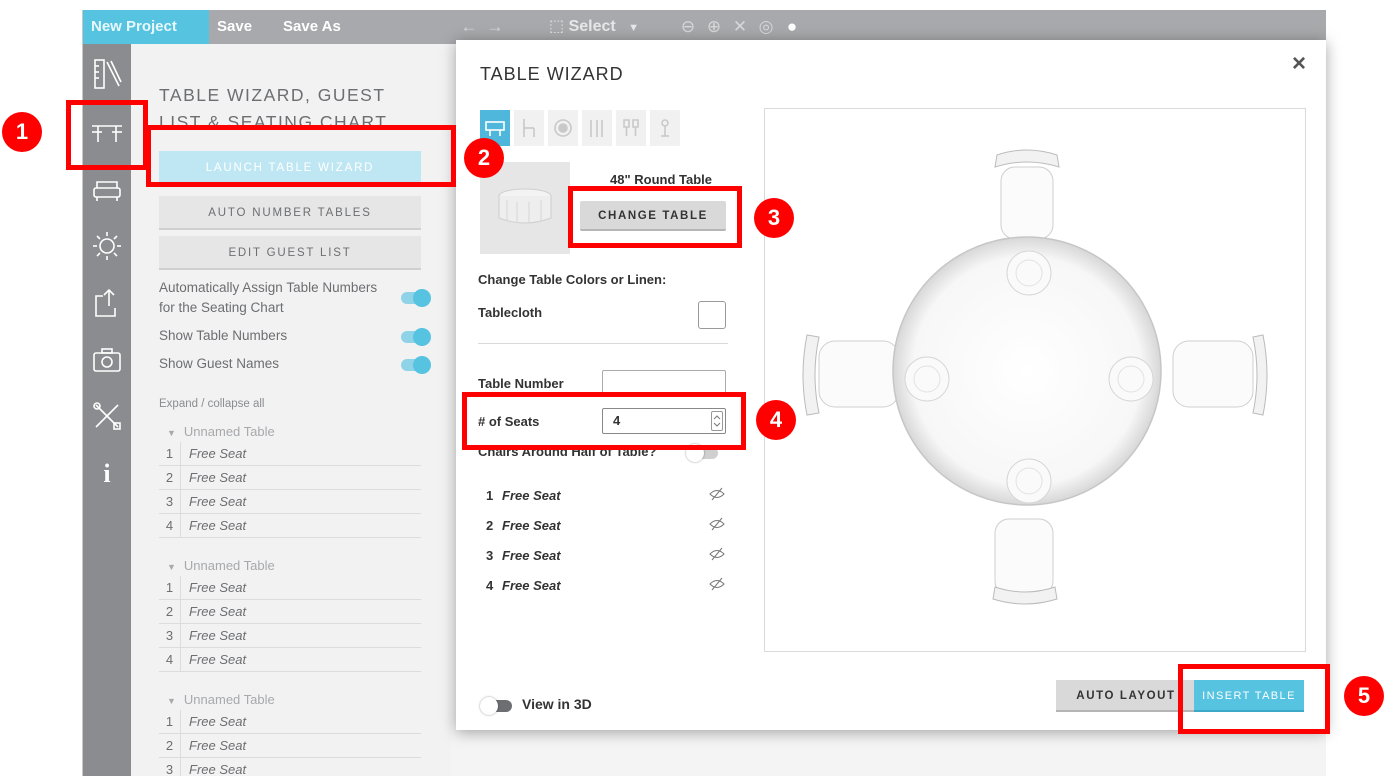 The width and height of the screenshot is (1392, 776). Describe the element at coordinates (606, 585) in the screenshot. I see `wizard-seat-row: 4 Free Seat` at that location.